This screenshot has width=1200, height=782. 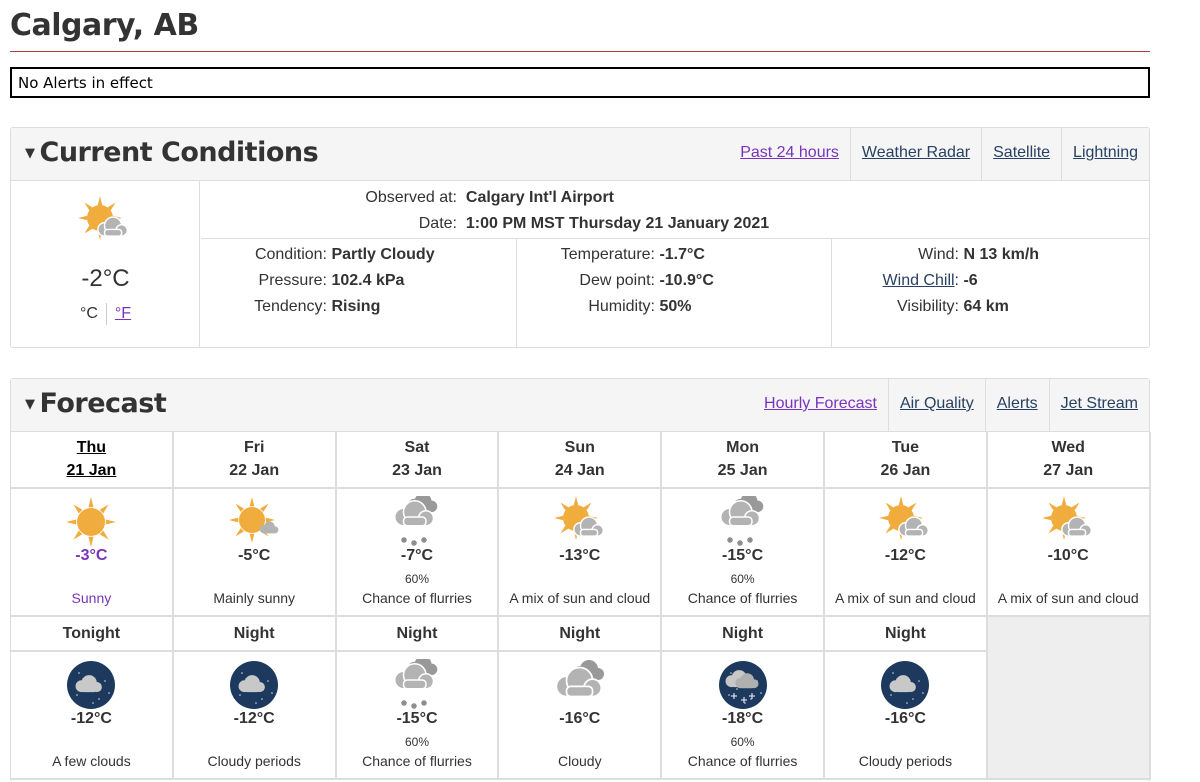 I want to click on forecast-night-cell: -12°C Cloudy periods, so click(x=255, y=716).